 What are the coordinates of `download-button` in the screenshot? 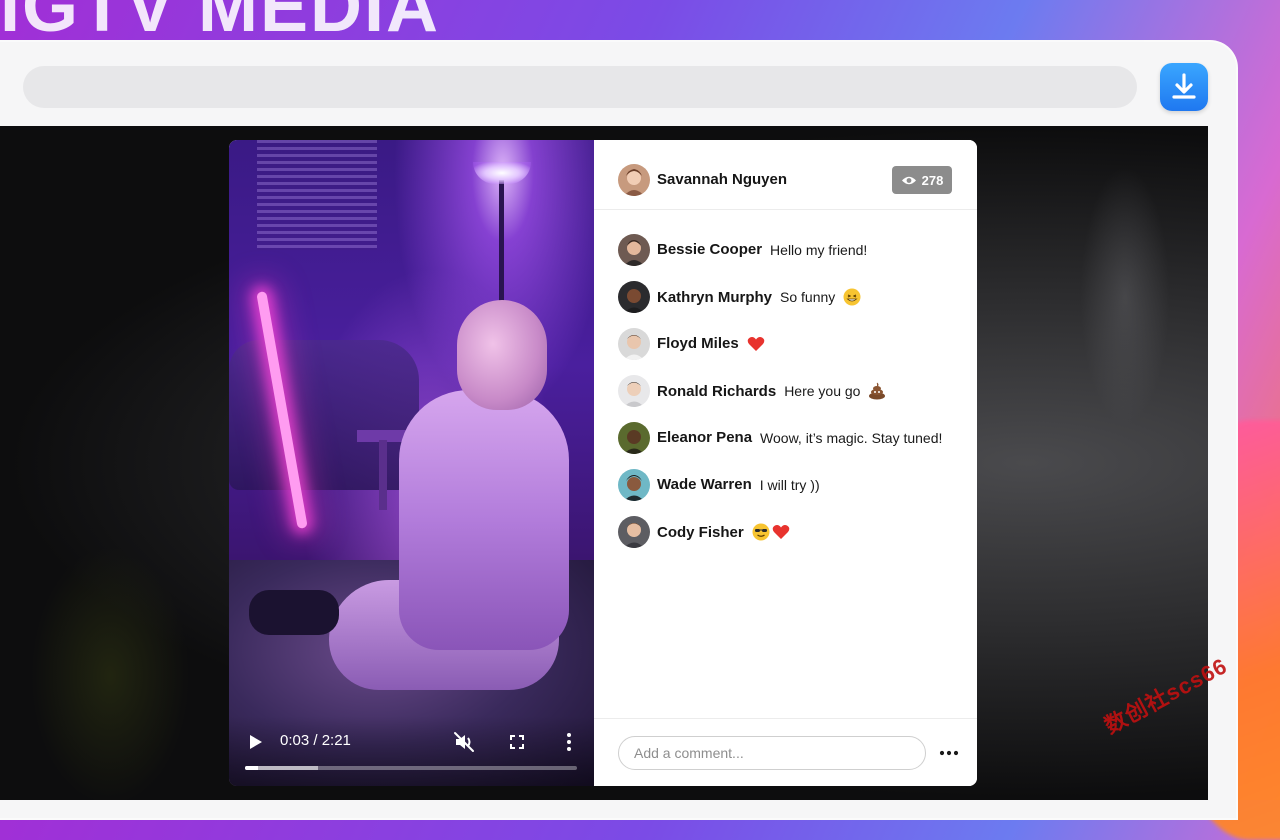 It's located at (1184, 87).